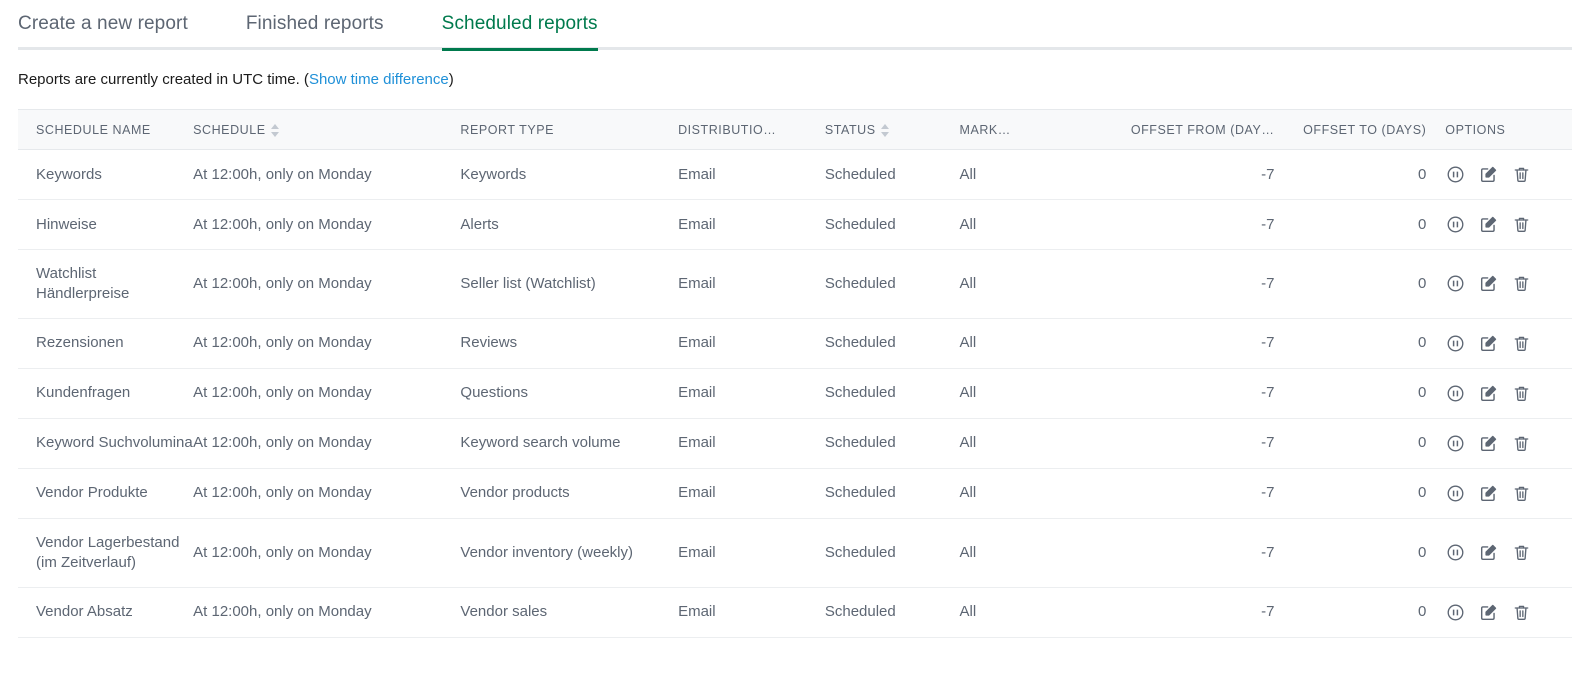  I want to click on column-header-schedule: SCHEDULE, so click(327, 130).